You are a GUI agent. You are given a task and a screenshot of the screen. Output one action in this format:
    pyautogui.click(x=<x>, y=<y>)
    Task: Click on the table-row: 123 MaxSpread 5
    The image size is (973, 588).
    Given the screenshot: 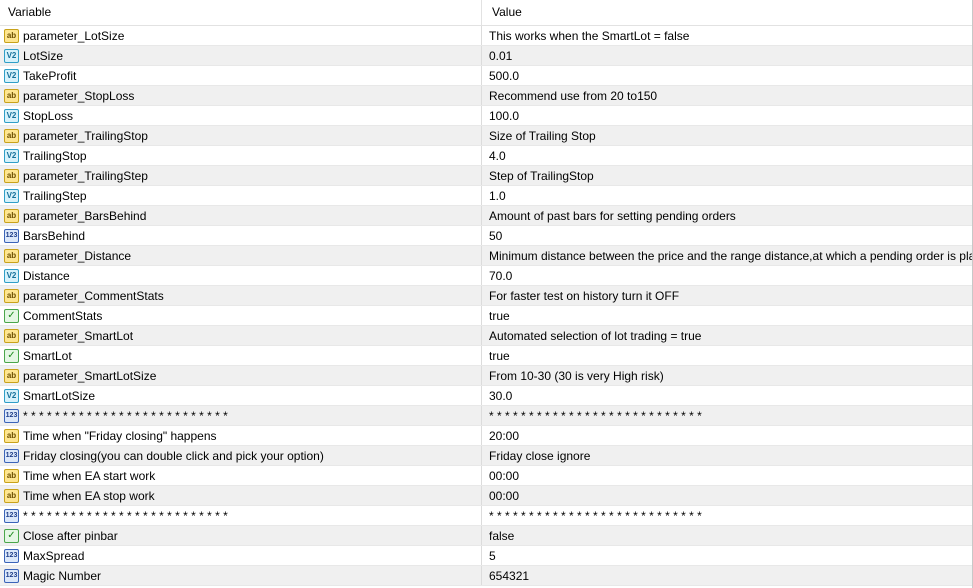 What is the action you would take?
    pyautogui.click(x=486, y=556)
    